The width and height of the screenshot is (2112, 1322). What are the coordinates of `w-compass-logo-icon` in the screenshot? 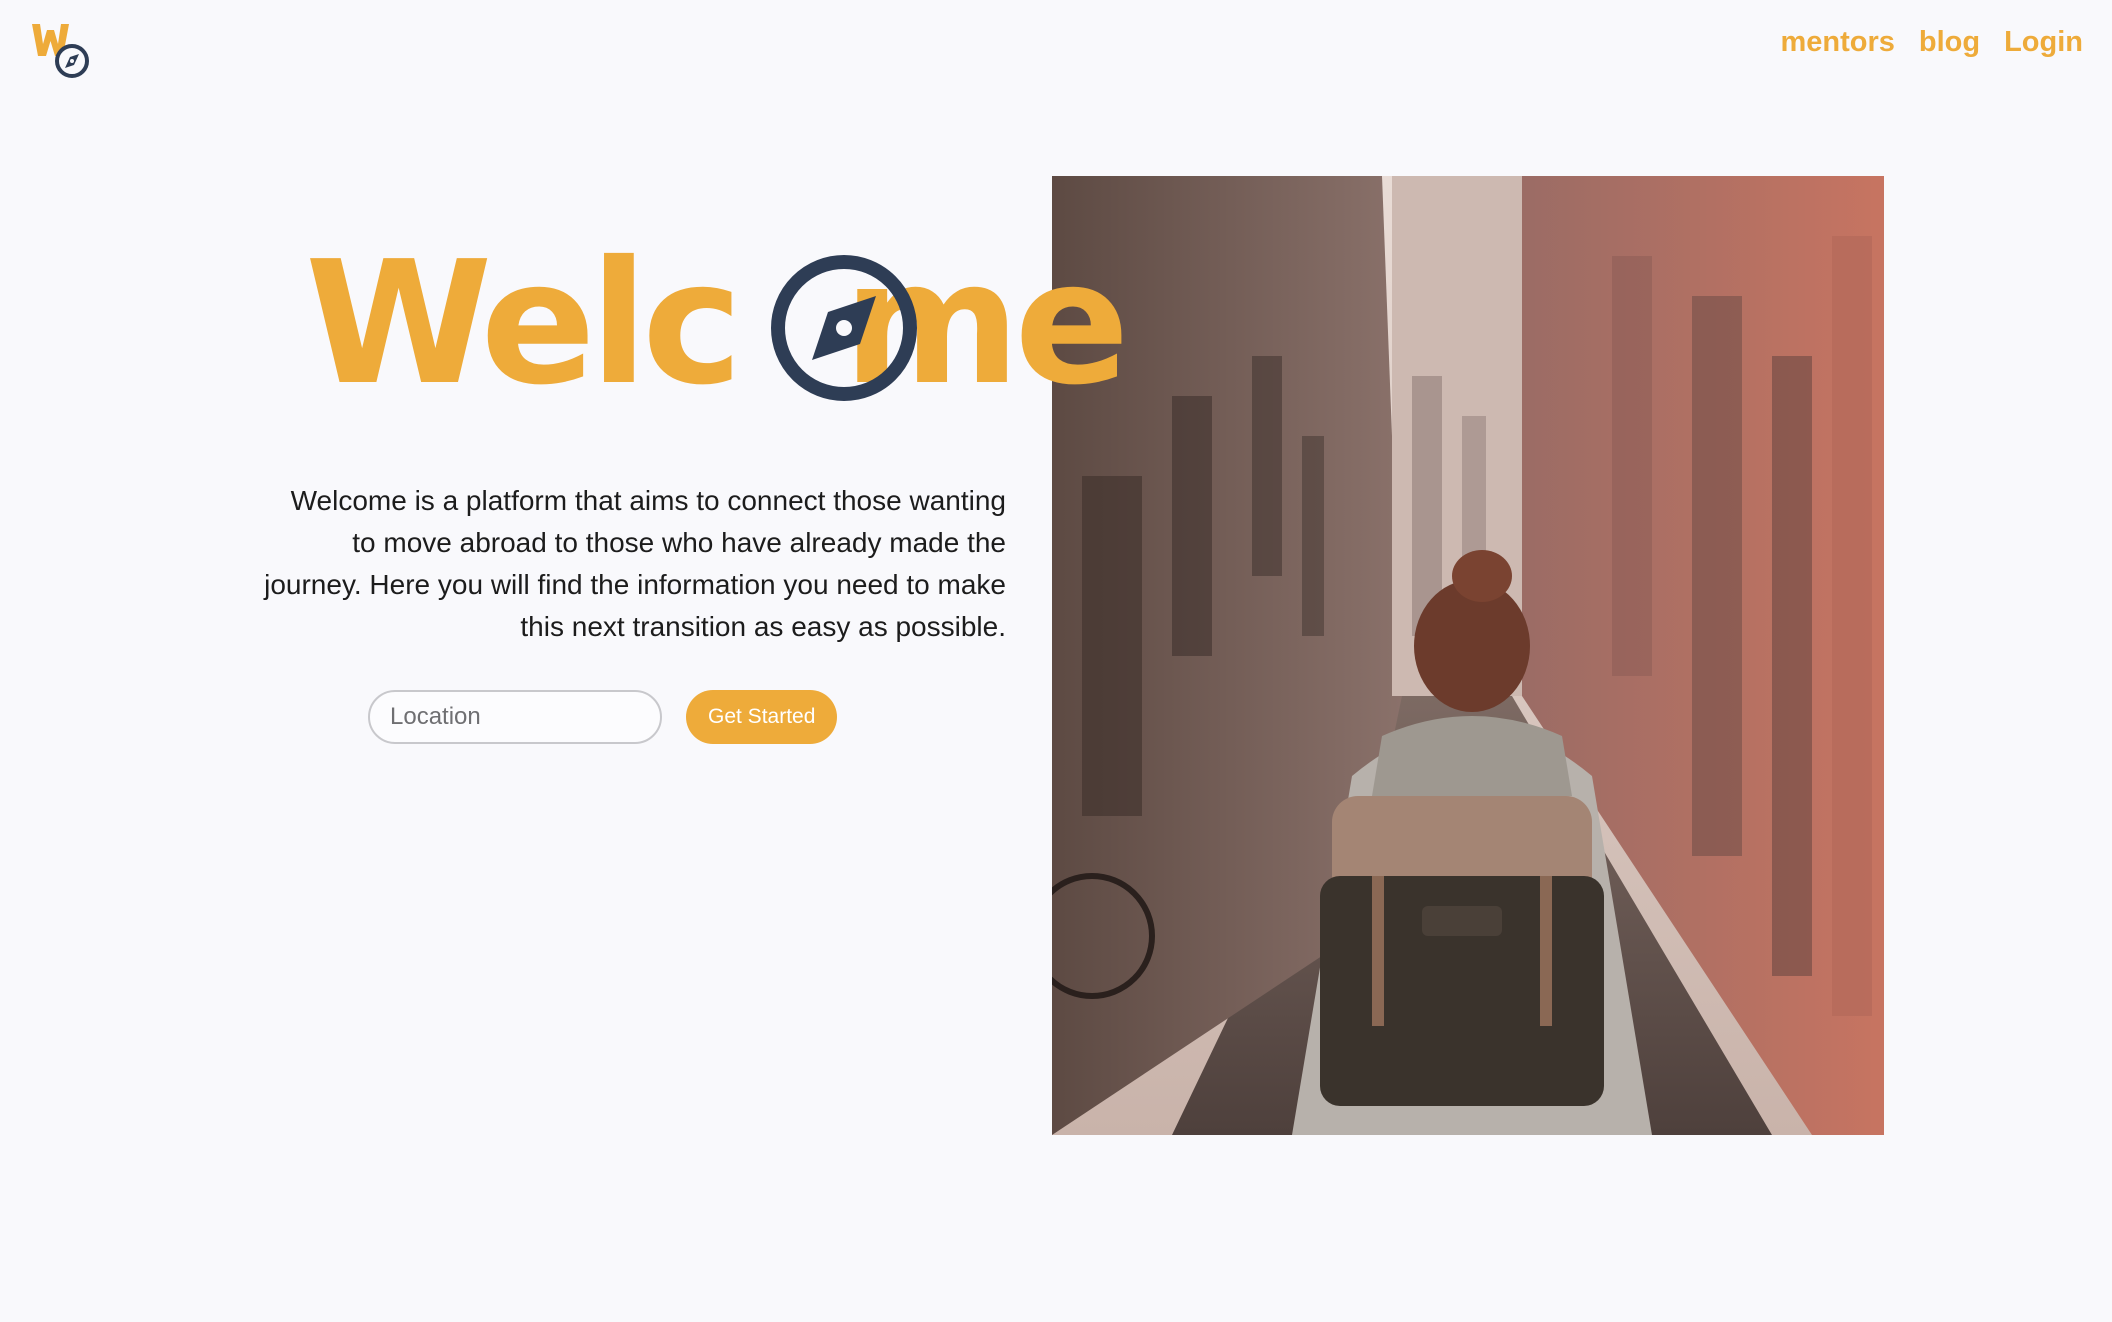 It's located at (62, 52).